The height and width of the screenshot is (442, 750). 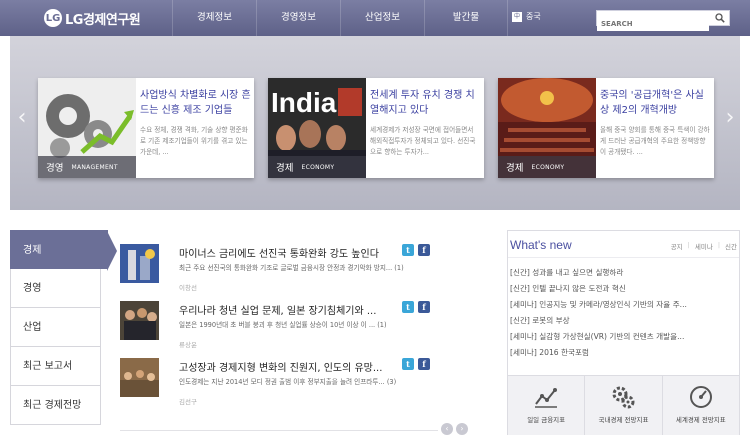 What do you see at coordinates (624, 323) in the screenshot?
I see `list-item: [신간] 로봇의 부상` at bounding box center [624, 323].